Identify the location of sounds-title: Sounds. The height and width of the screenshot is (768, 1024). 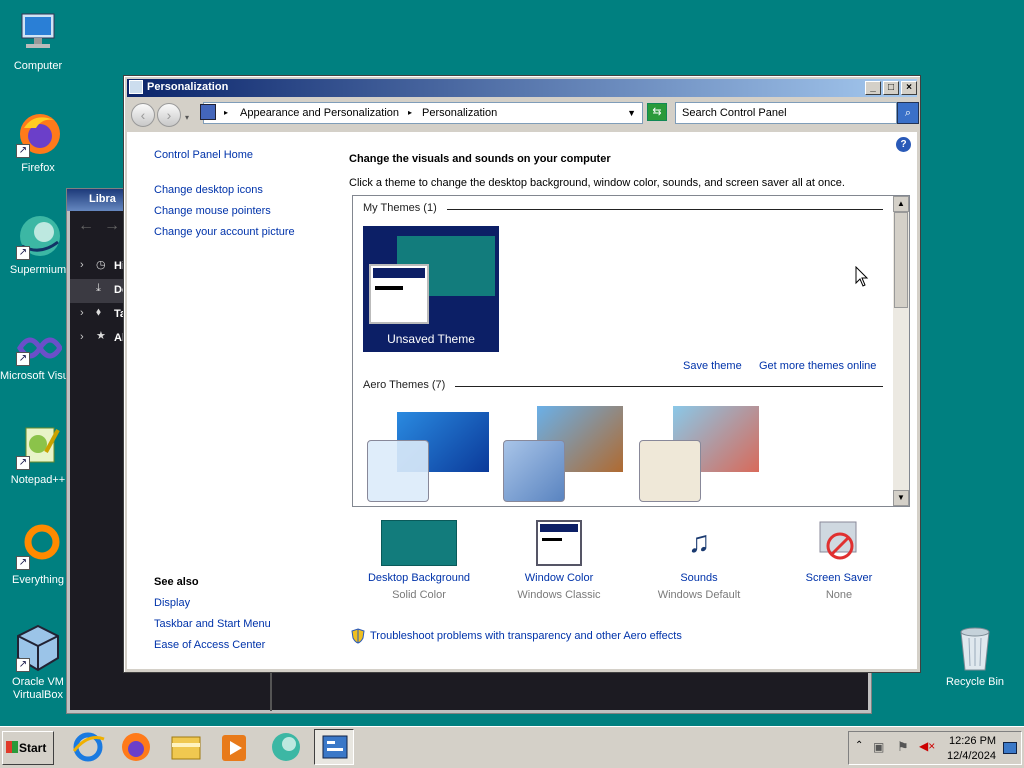
(699, 578).